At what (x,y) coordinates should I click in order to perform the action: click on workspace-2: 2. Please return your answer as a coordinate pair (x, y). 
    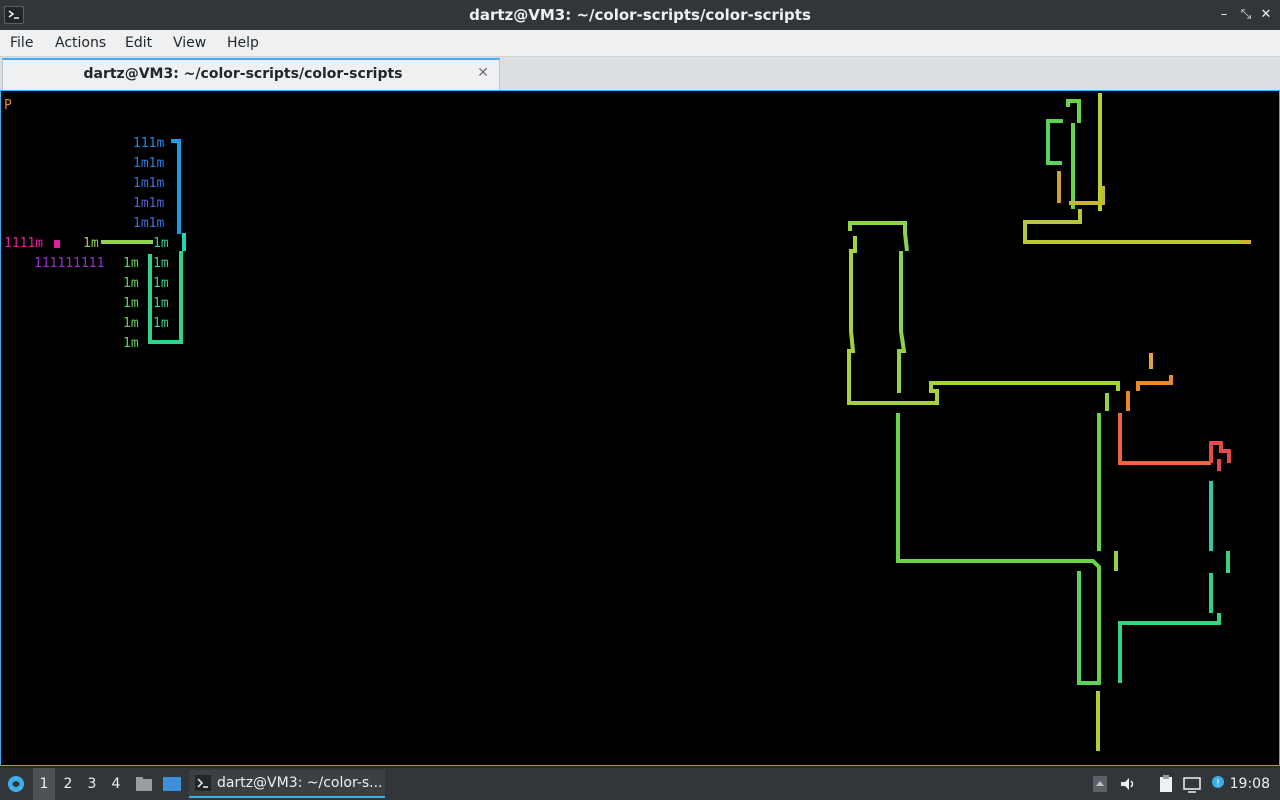
    Looking at the image, I should click on (68, 784).